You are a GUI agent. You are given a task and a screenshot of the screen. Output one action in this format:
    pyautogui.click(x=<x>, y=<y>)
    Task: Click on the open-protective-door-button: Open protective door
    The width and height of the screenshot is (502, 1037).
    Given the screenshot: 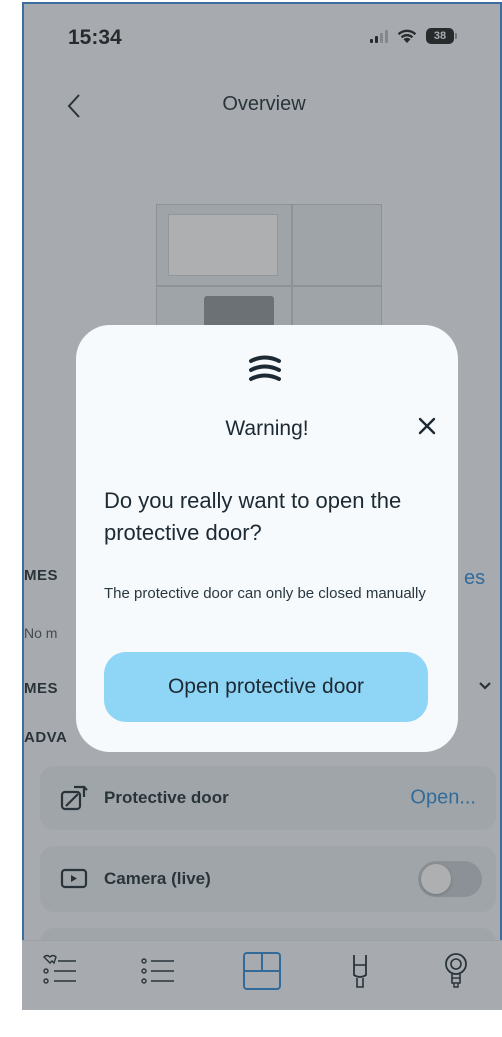 What is the action you would take?
    pyautogui.click(x=266, y=687)
    